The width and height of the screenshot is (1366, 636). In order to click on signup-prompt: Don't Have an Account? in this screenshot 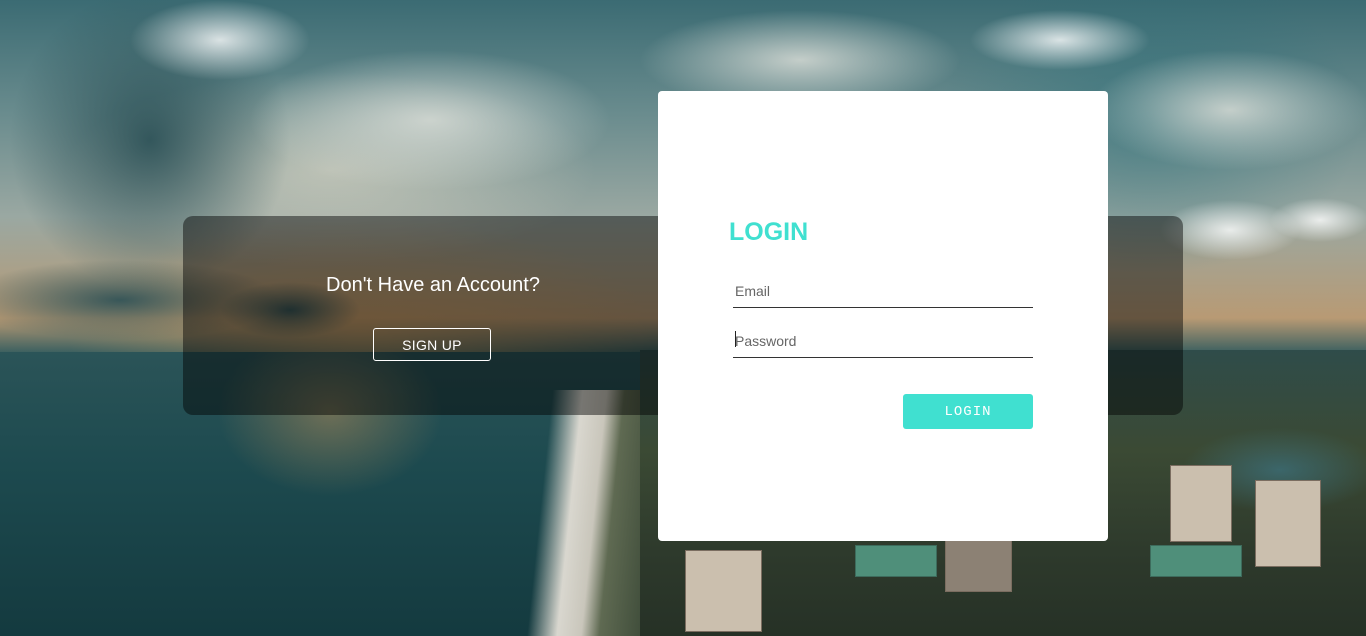, I will do `click(433, 285)`.